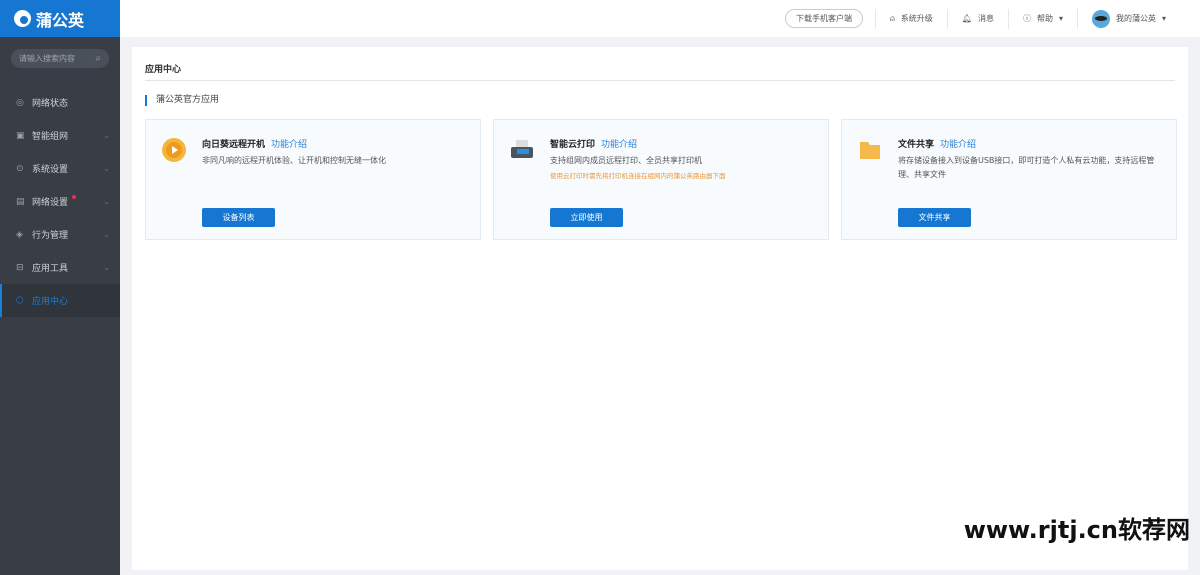 The height and width of the screenshot is (575, 1200). What do you see at coordinates (313, 179) in the screenshot?
I see `app-card-remote-boot: 向日葵远程开机 功能介绍 非同凡响的远程开机体验、让开机和控制无缝一体化 设备列表` at bounding box center [313, 179].